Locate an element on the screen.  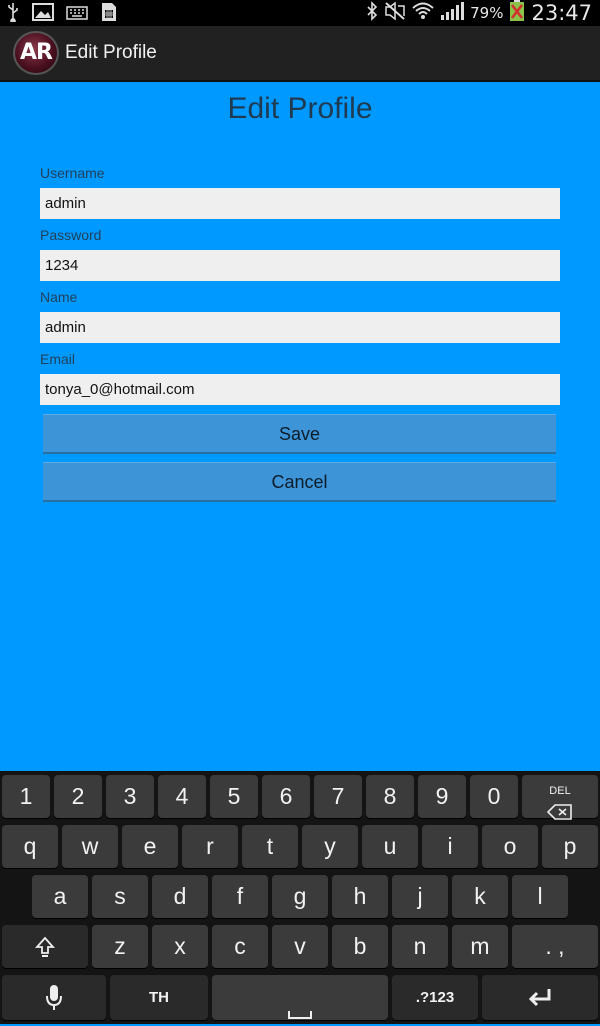
key-6: 6 is located at coordinates (286, 796).